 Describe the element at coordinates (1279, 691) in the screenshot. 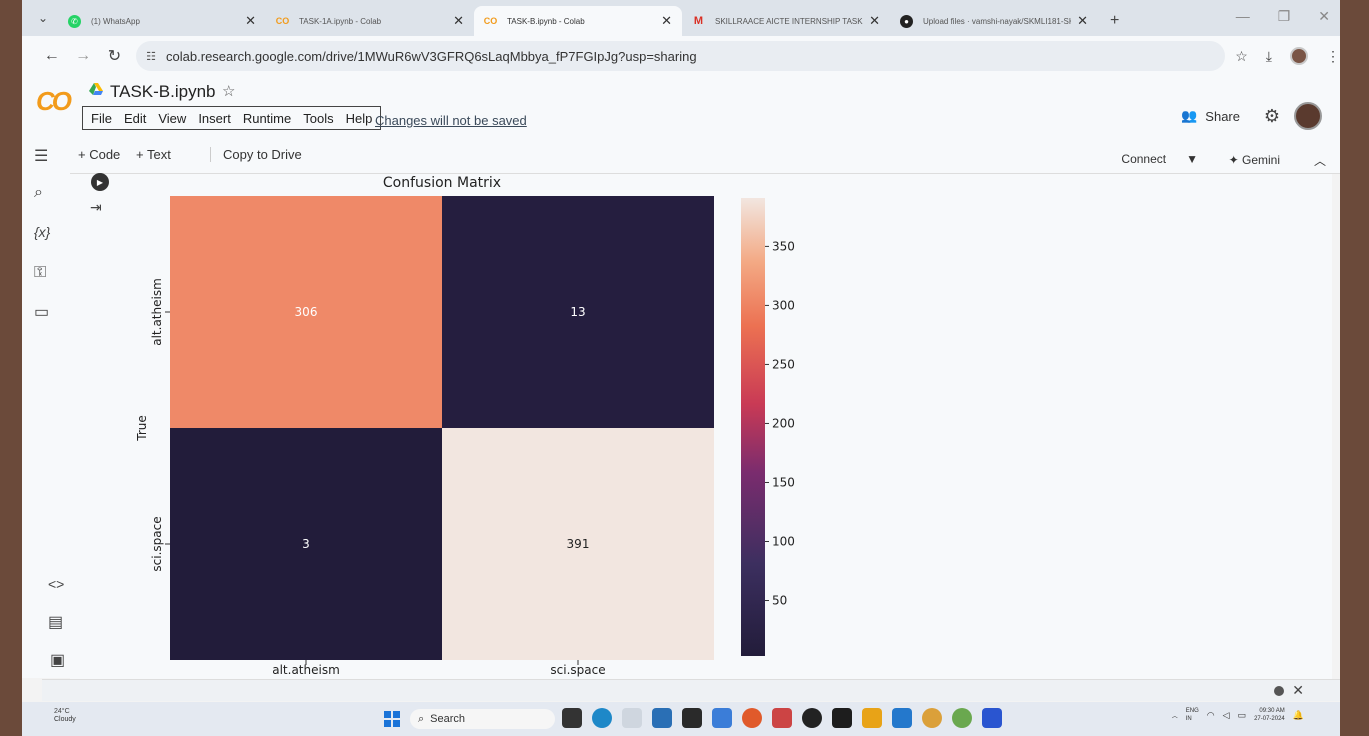

I see `status-dot-icon` at that location.